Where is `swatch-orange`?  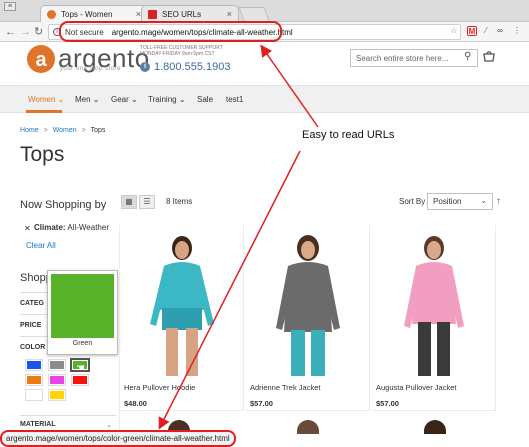
swatch-orange is located at coordinates (34, 380).